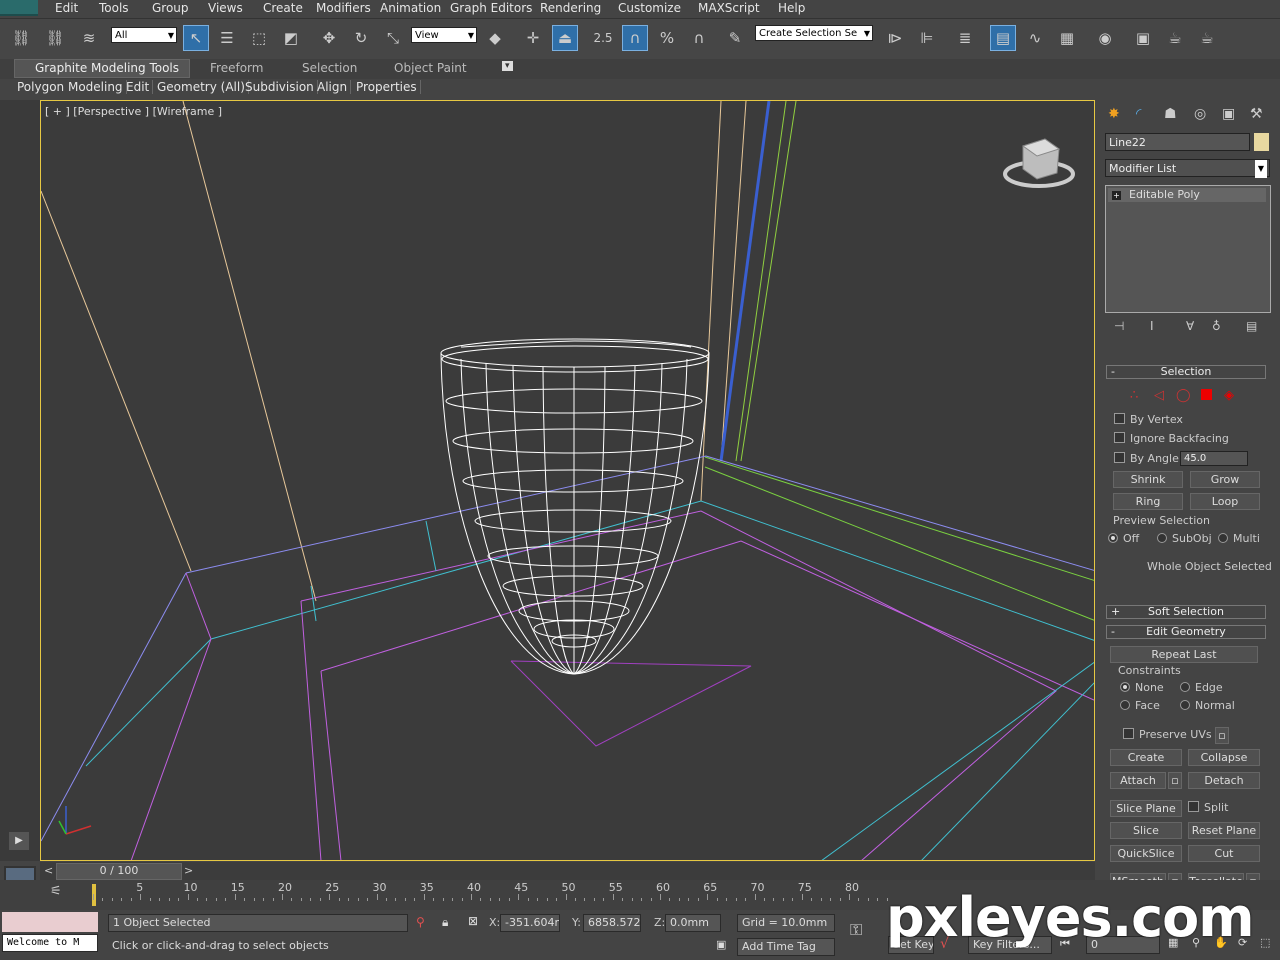 The height and width of the screenshot is (960, 1280). I want to click on schematic-view-icon: ▦, so click(1067, 38).